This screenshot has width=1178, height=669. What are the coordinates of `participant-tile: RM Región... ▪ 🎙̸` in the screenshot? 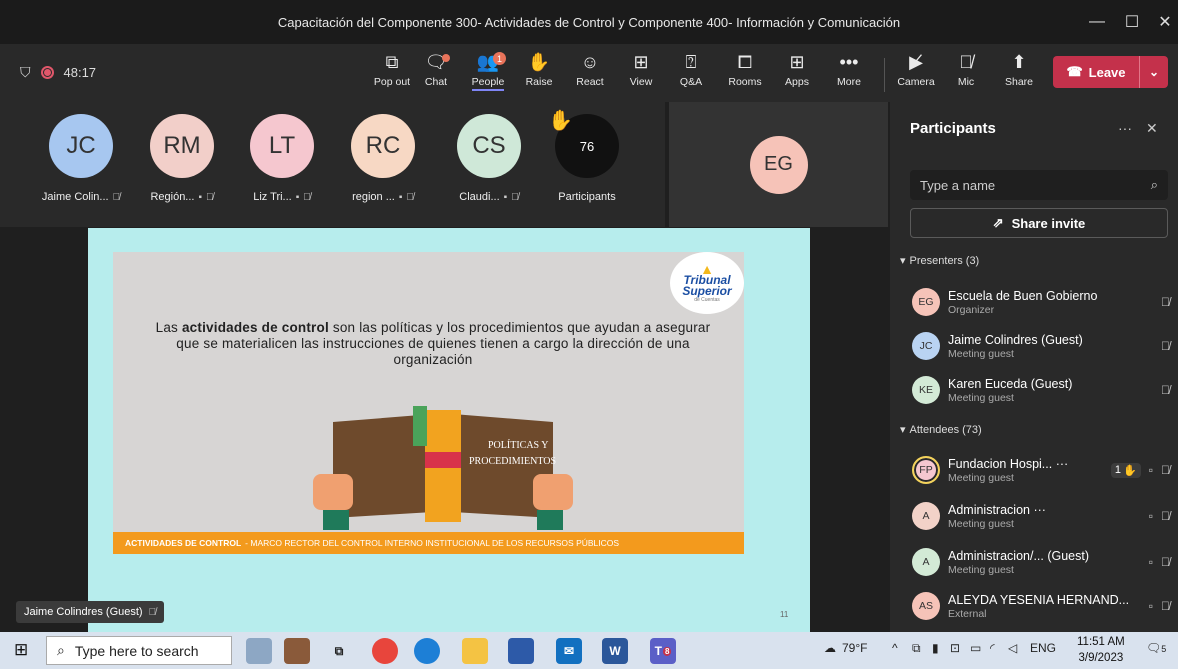 It's located at (182, 164).